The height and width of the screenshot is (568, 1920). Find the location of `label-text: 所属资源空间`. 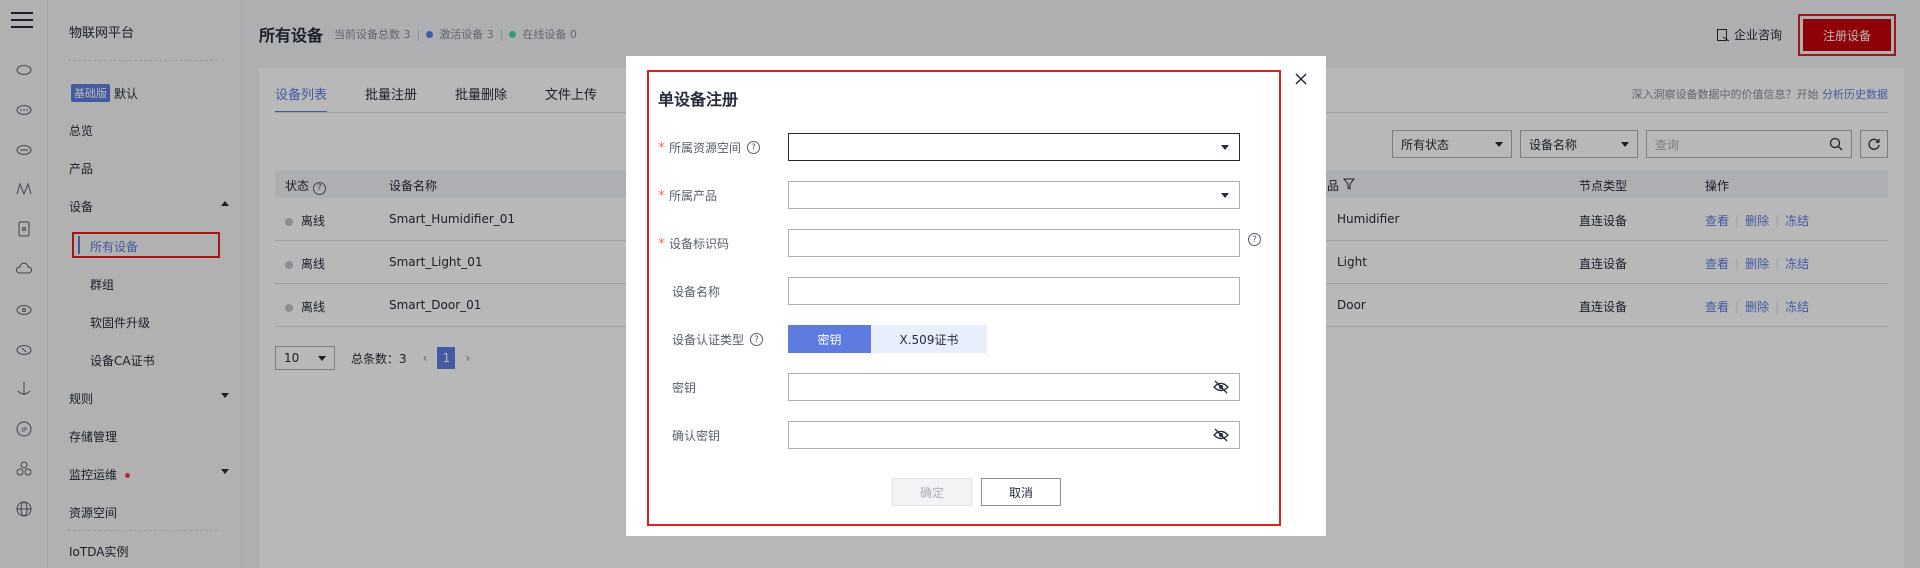

label-text: 所属资源空间 is located at coordinates (705, 148).